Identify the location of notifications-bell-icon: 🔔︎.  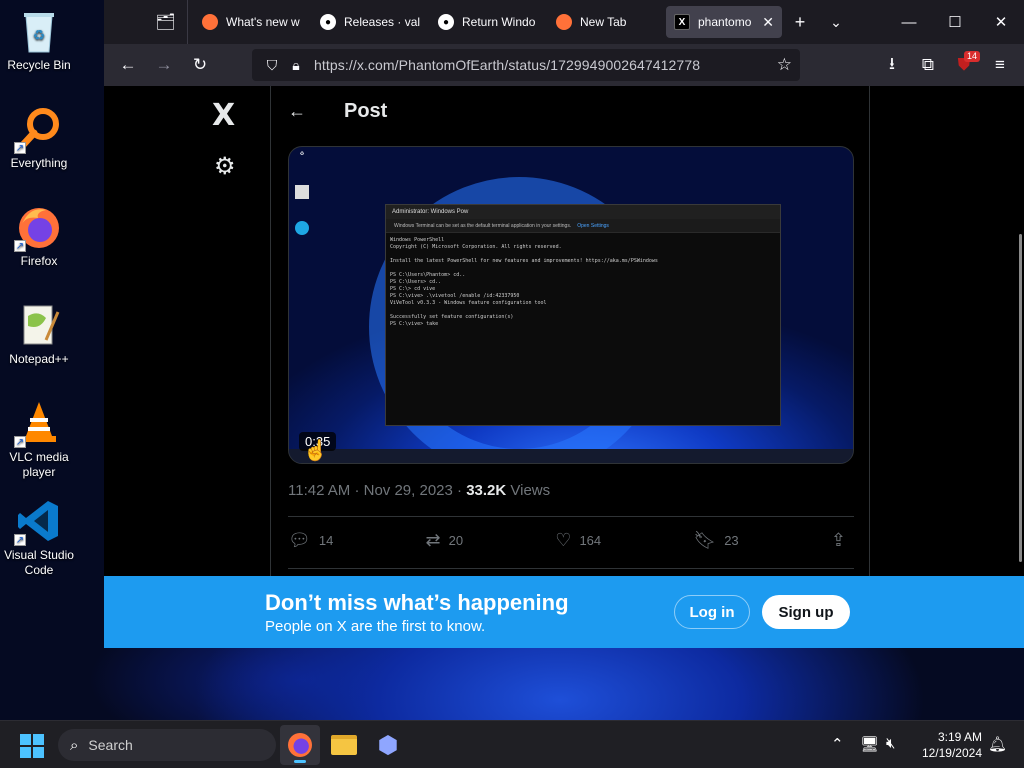
(997, 744).